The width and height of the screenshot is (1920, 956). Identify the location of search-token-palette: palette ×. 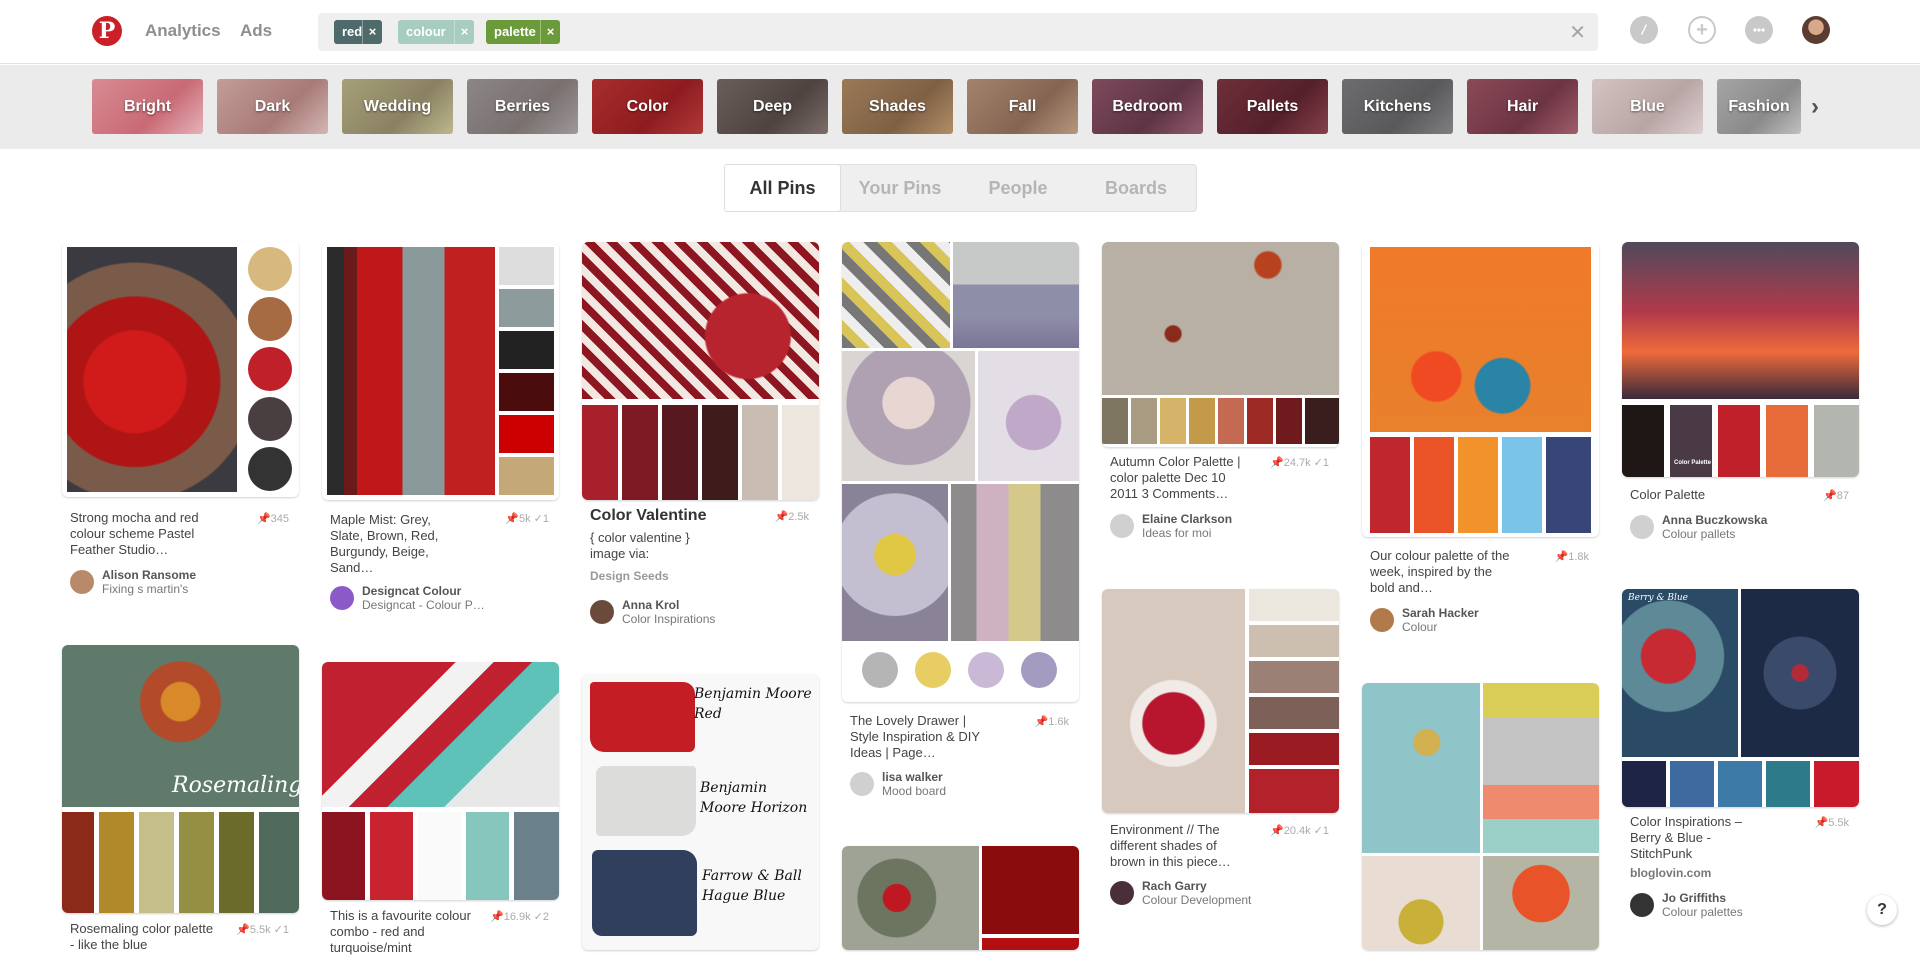
(523, 32).